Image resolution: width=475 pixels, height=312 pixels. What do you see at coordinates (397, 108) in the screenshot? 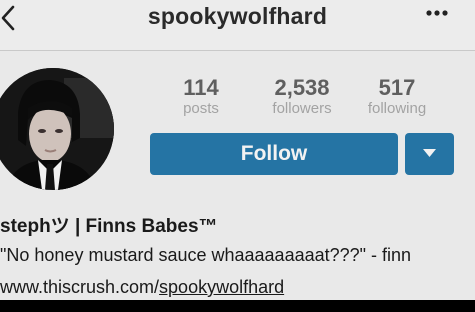
I see `following-label: following` at bounding box center [397, 108].